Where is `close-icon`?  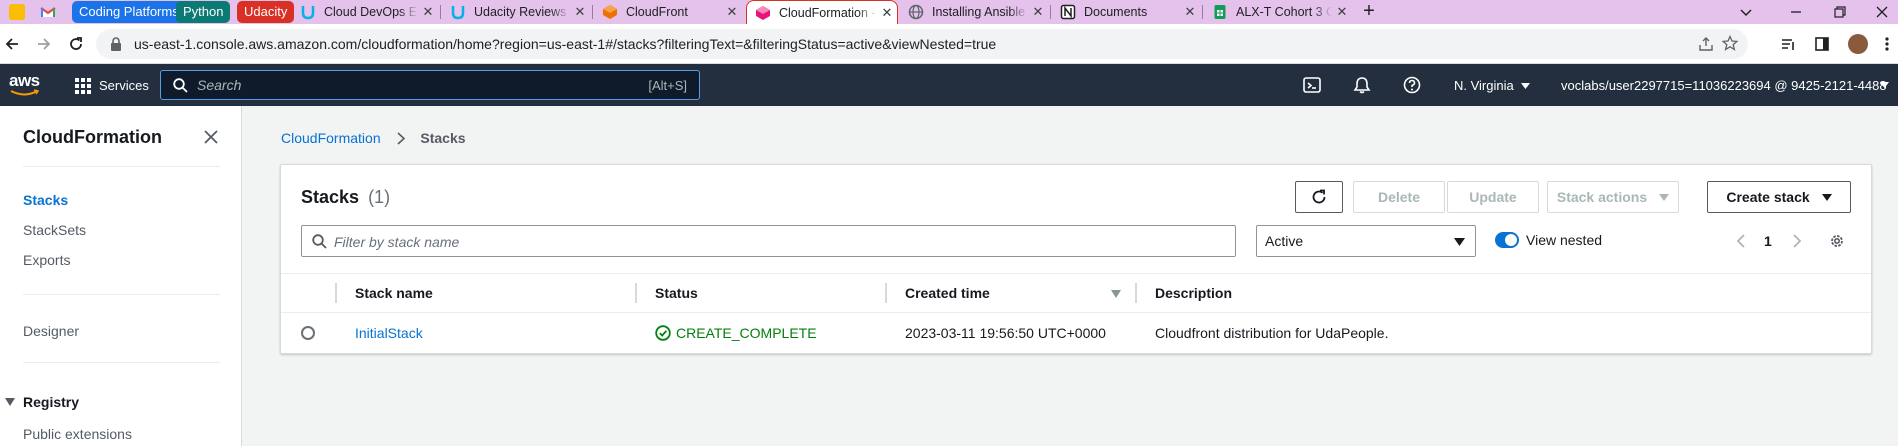
close-icon is located at coordinates (211, 137).